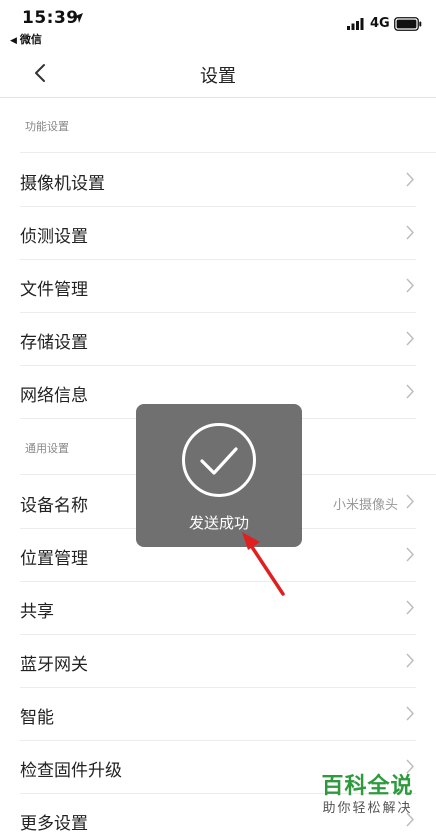  I want to click on status-time: 15:39, so click(50, 18).